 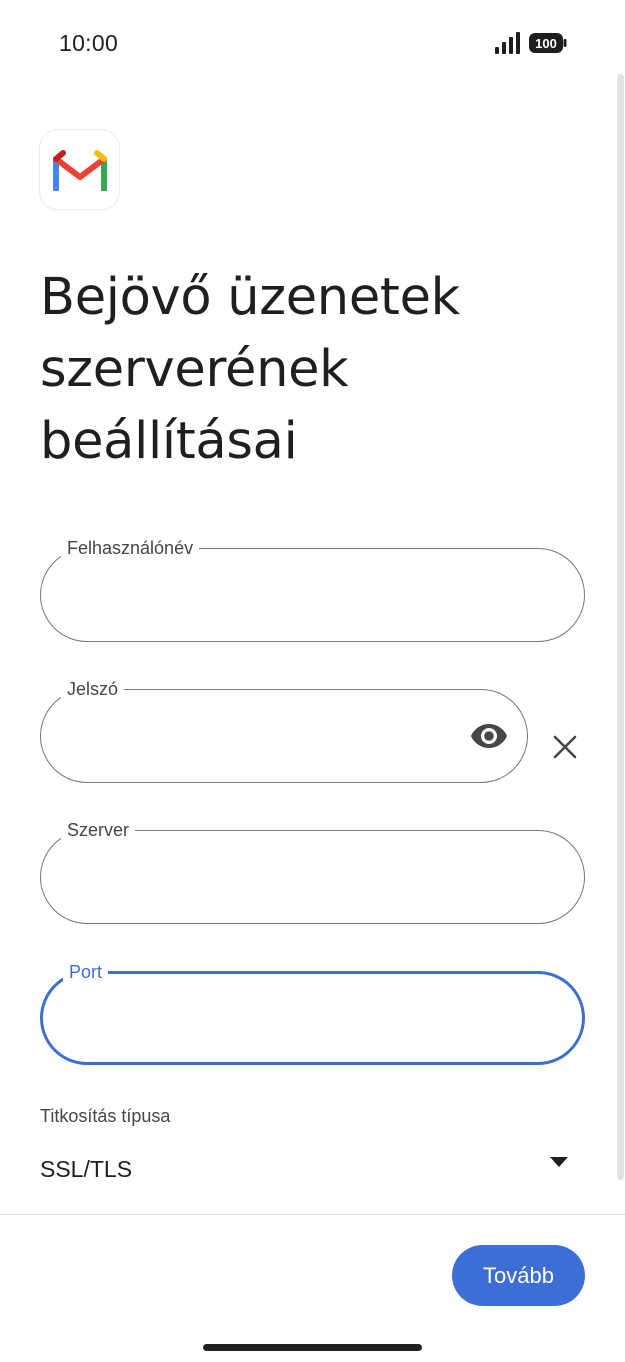 What do you see at coordinates (86, 1169) in the screenshot?
I see `encryption-value: SSL/TLS` at bounding box center [86, 1169].